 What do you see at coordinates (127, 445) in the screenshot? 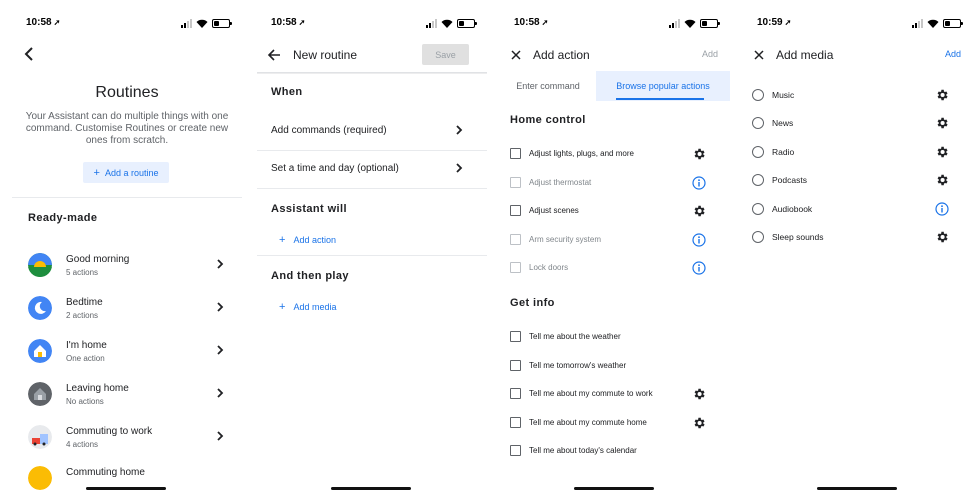
I see `routine-item-commuting-to-work: Commuting to work 4 actions` at bounding box center [127, 445].